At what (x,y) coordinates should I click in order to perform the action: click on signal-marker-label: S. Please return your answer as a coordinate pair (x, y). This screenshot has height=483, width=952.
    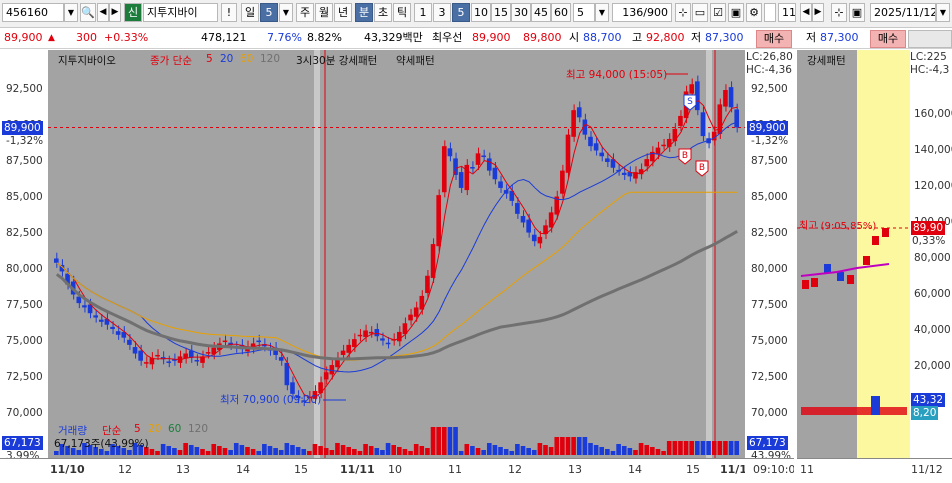
    Looking at the image, I should click on (690, 102).